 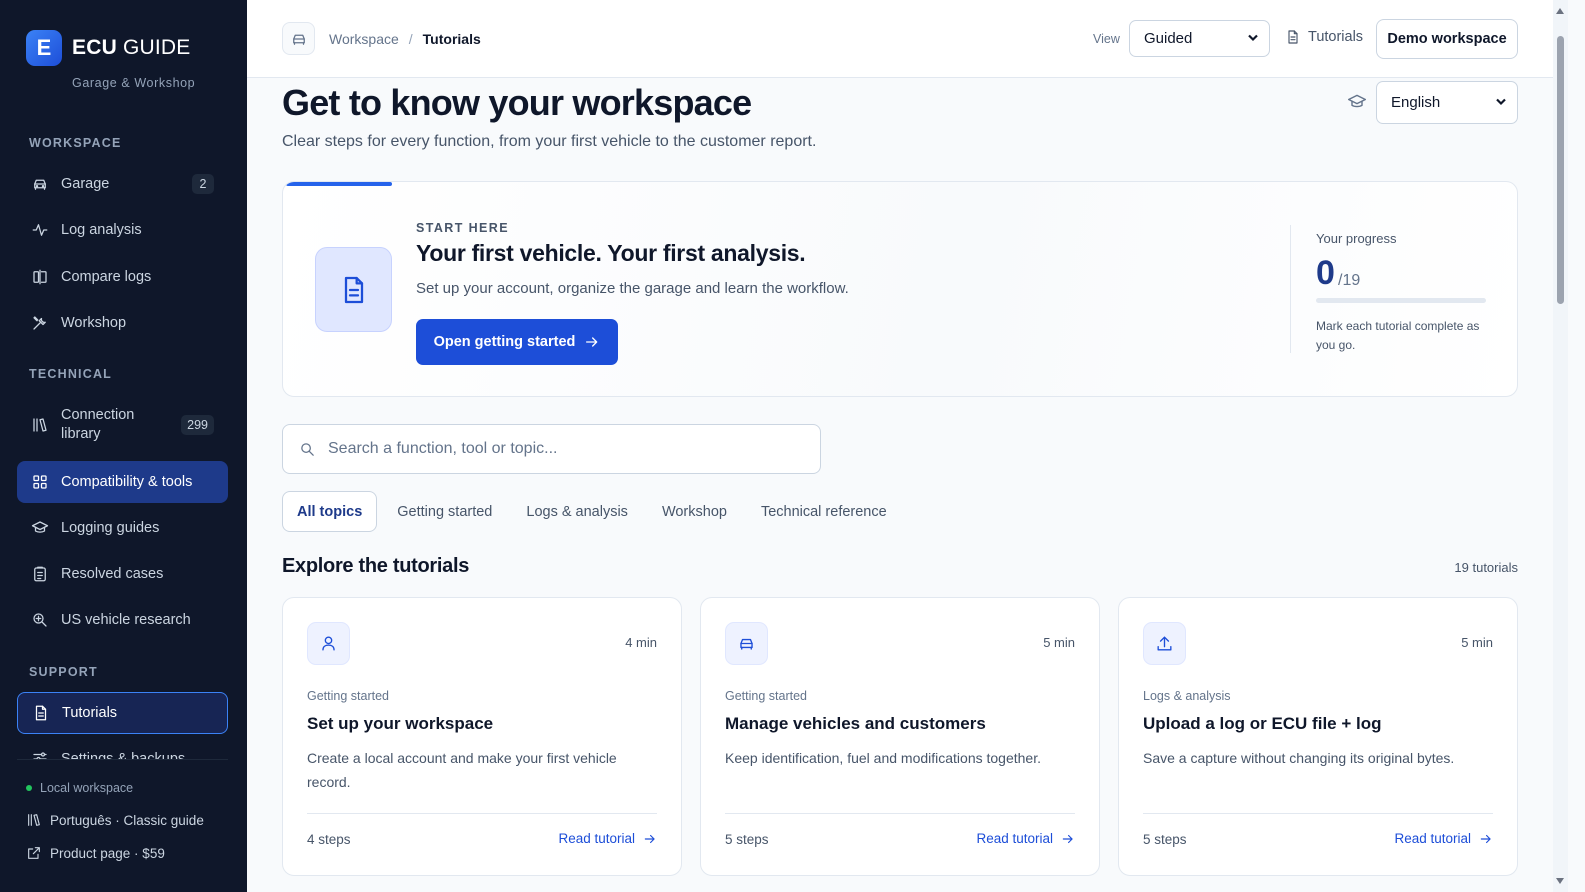 I want to click on view-select: Guided, so click(x=1199, y=38).